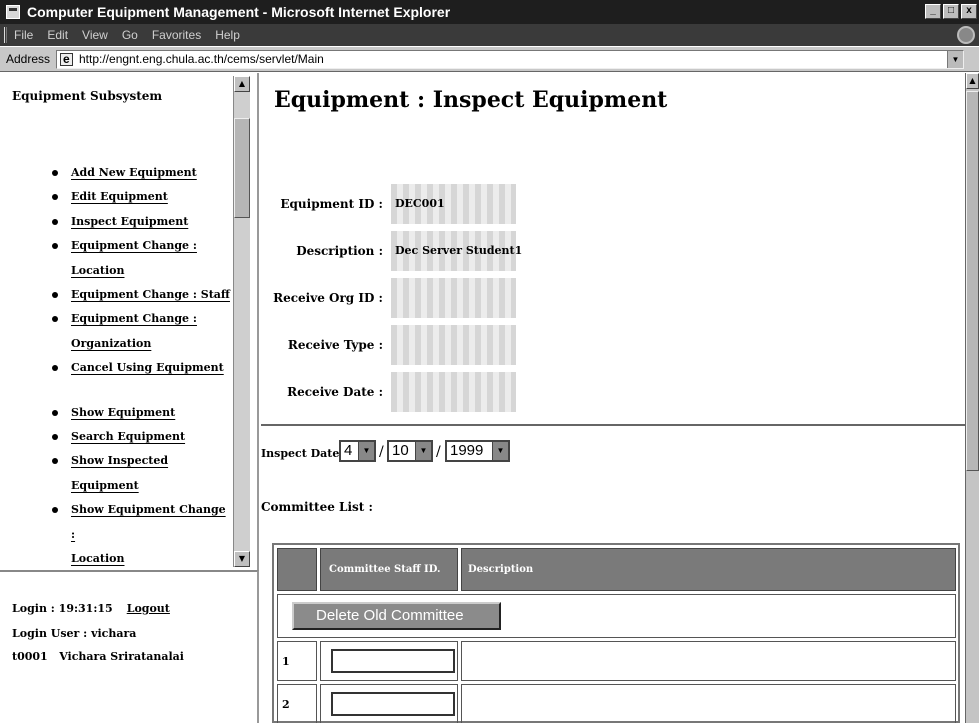 The image size is (979, 723). I want to click on ie-logo-icon, so click(966, 35).